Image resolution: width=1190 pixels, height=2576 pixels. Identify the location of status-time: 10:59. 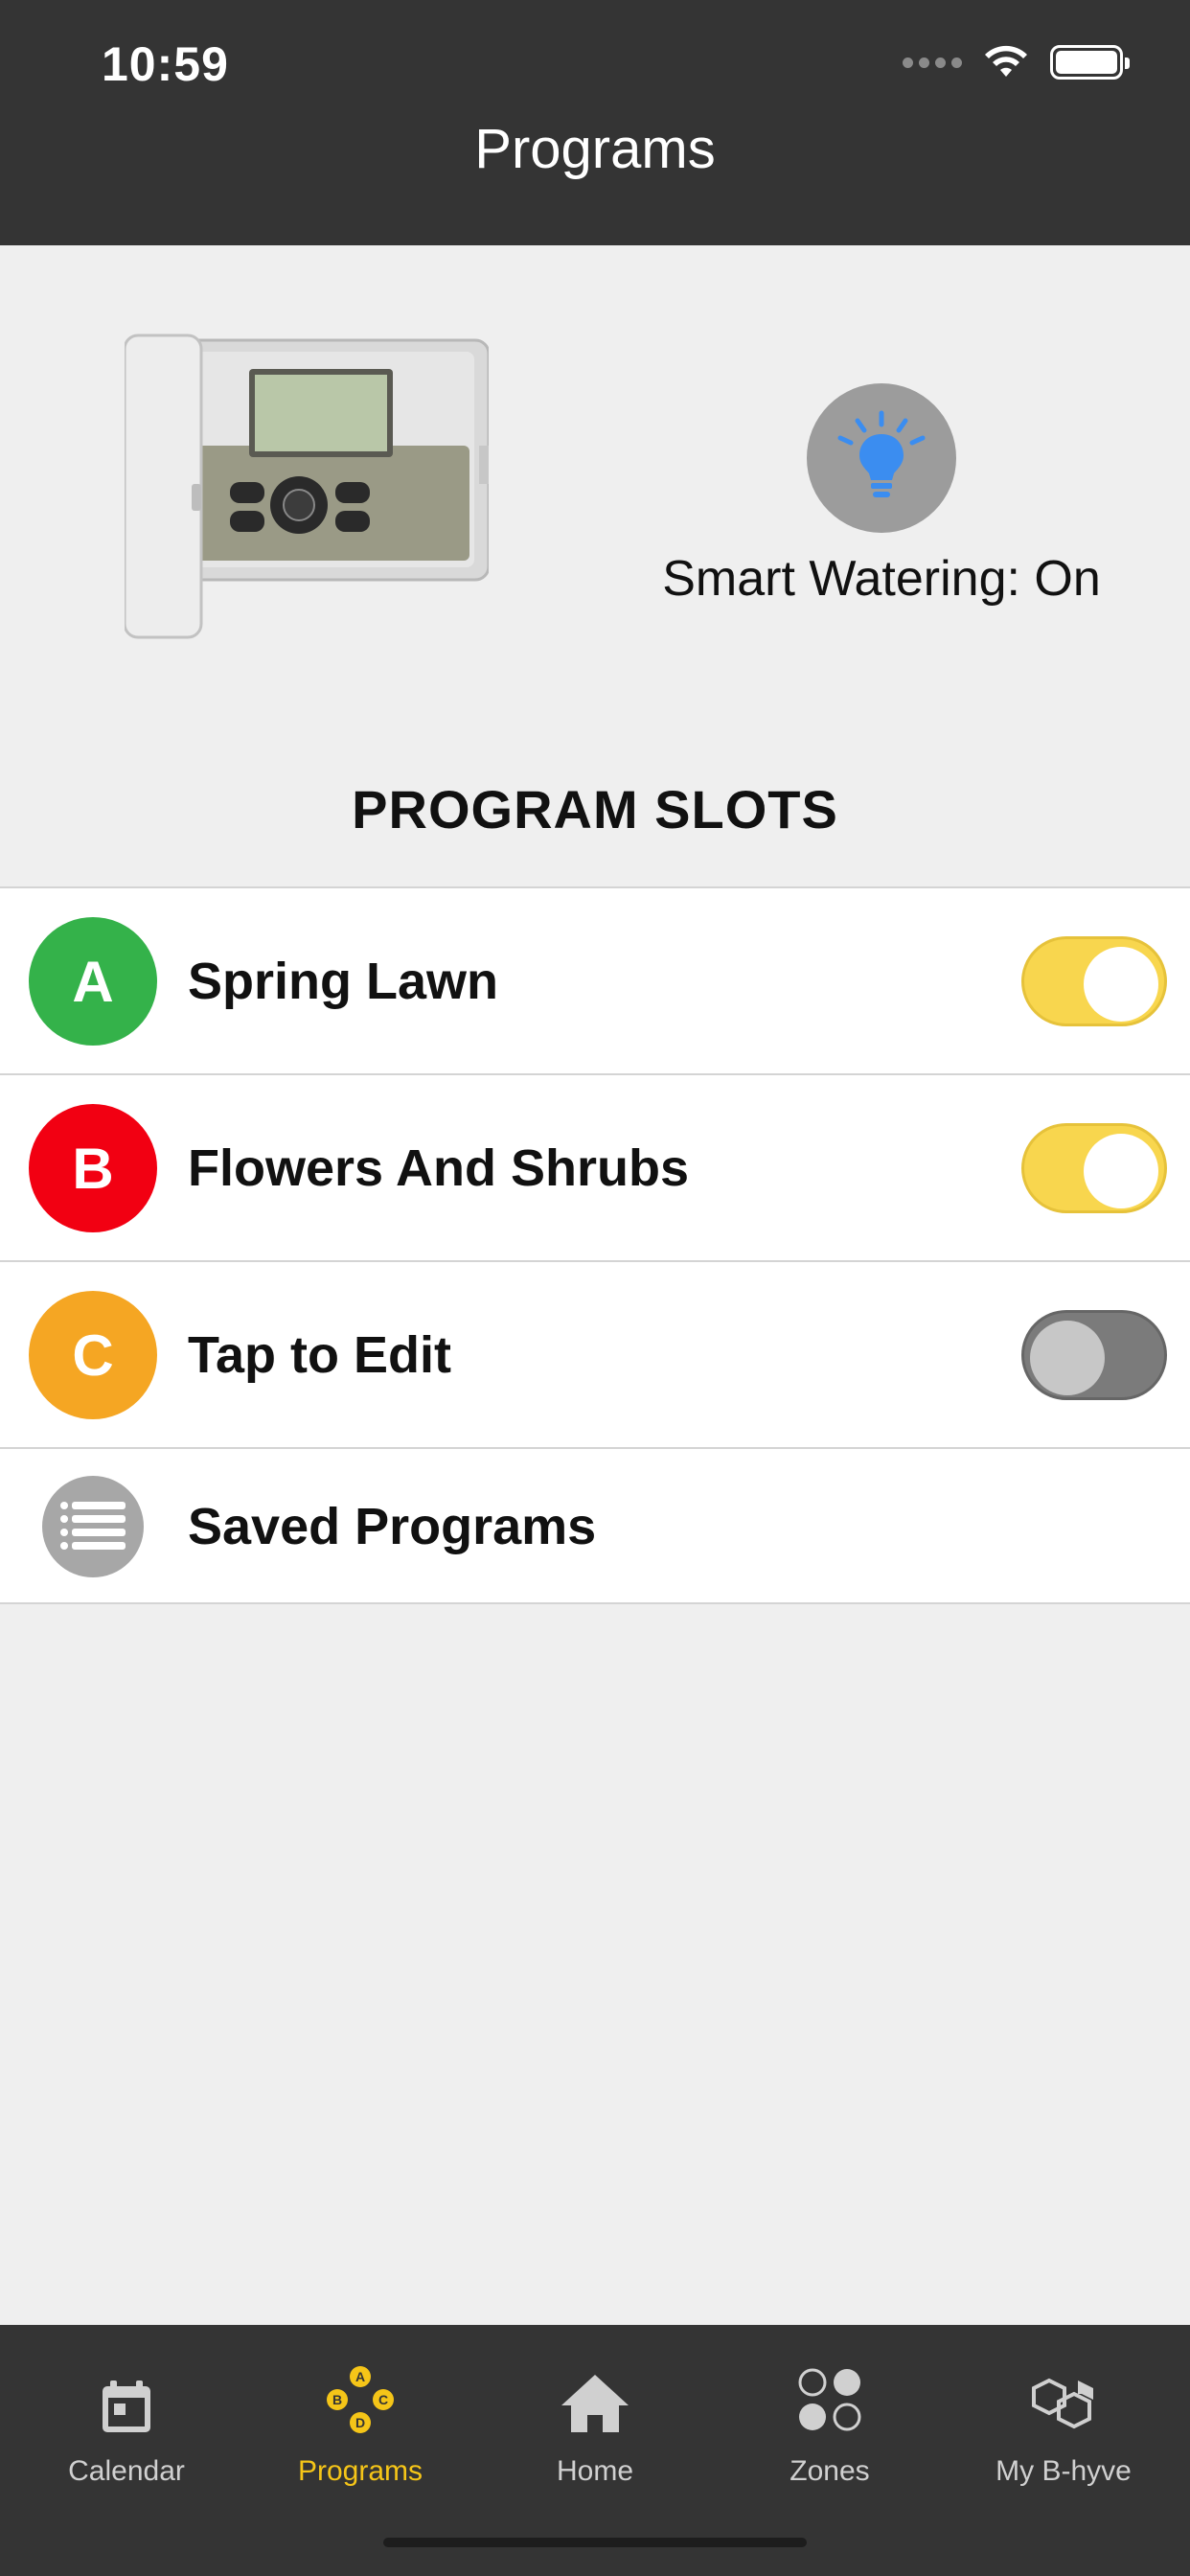
(166, 64).